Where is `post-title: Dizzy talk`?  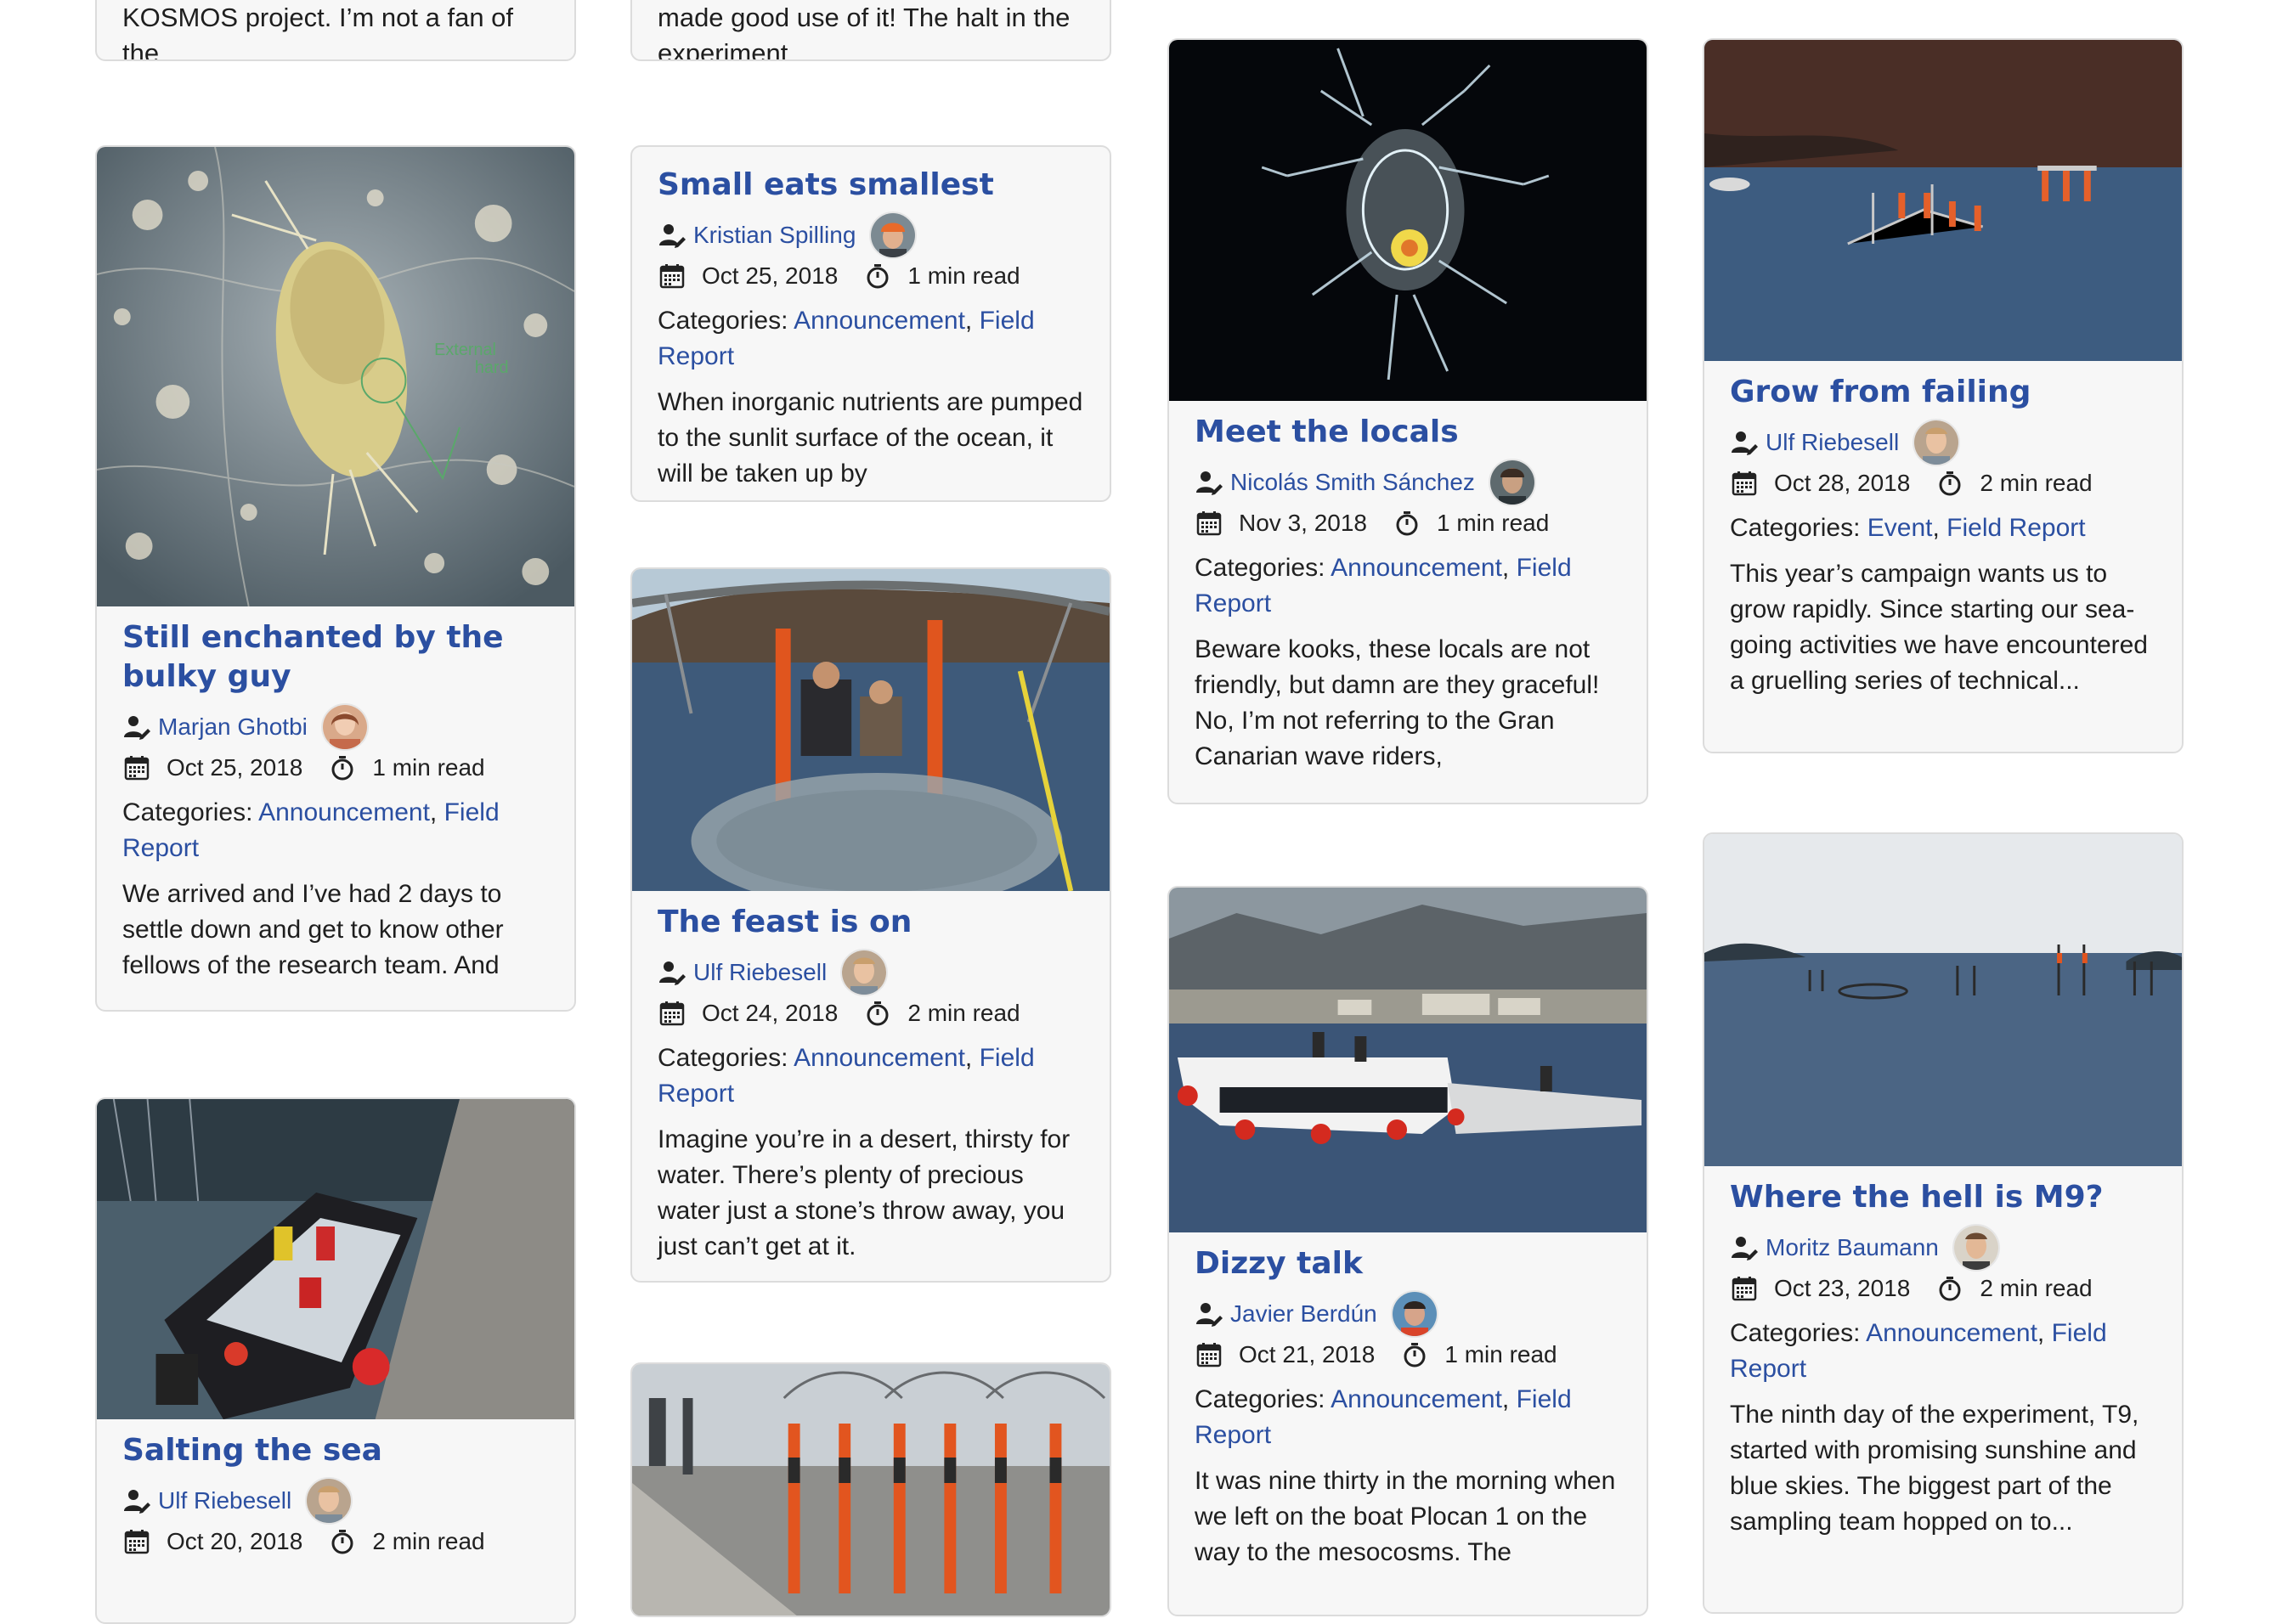
post-title: Dizzy talk is located at coordinates (1408, 1263).